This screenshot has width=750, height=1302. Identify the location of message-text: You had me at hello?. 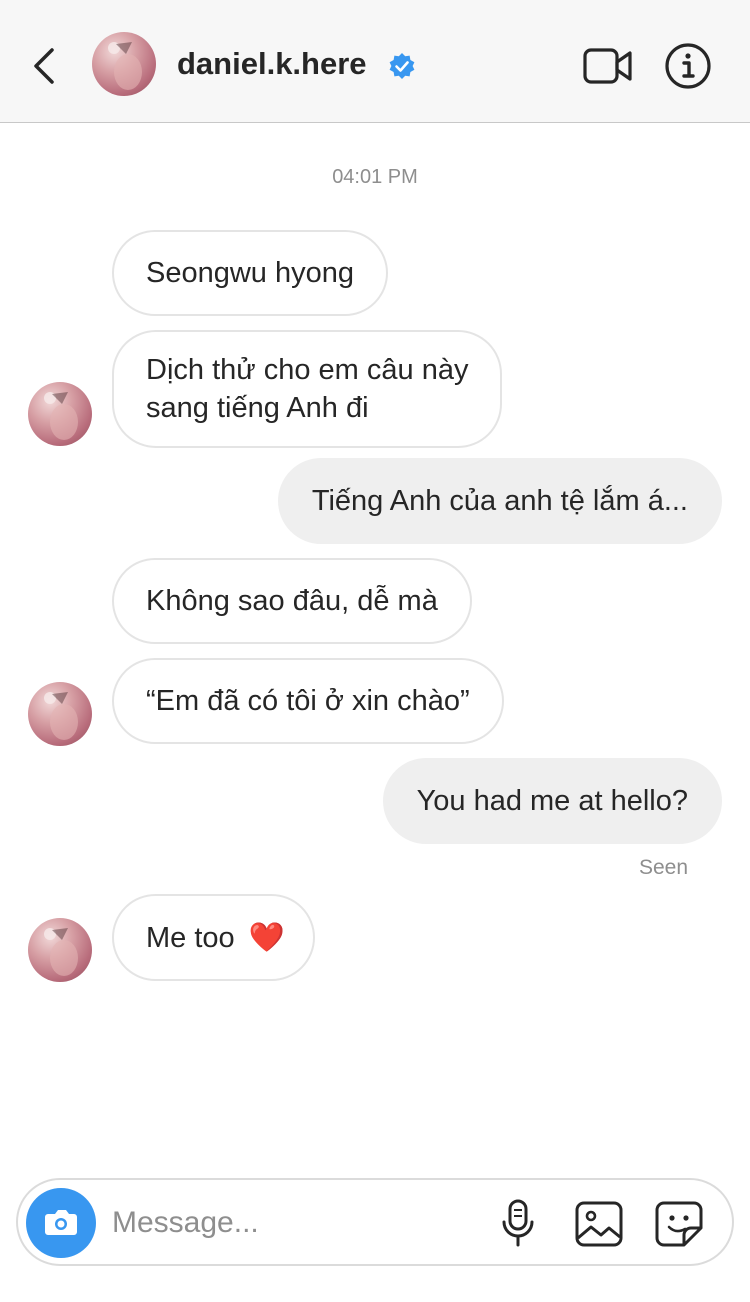
(552, 801).